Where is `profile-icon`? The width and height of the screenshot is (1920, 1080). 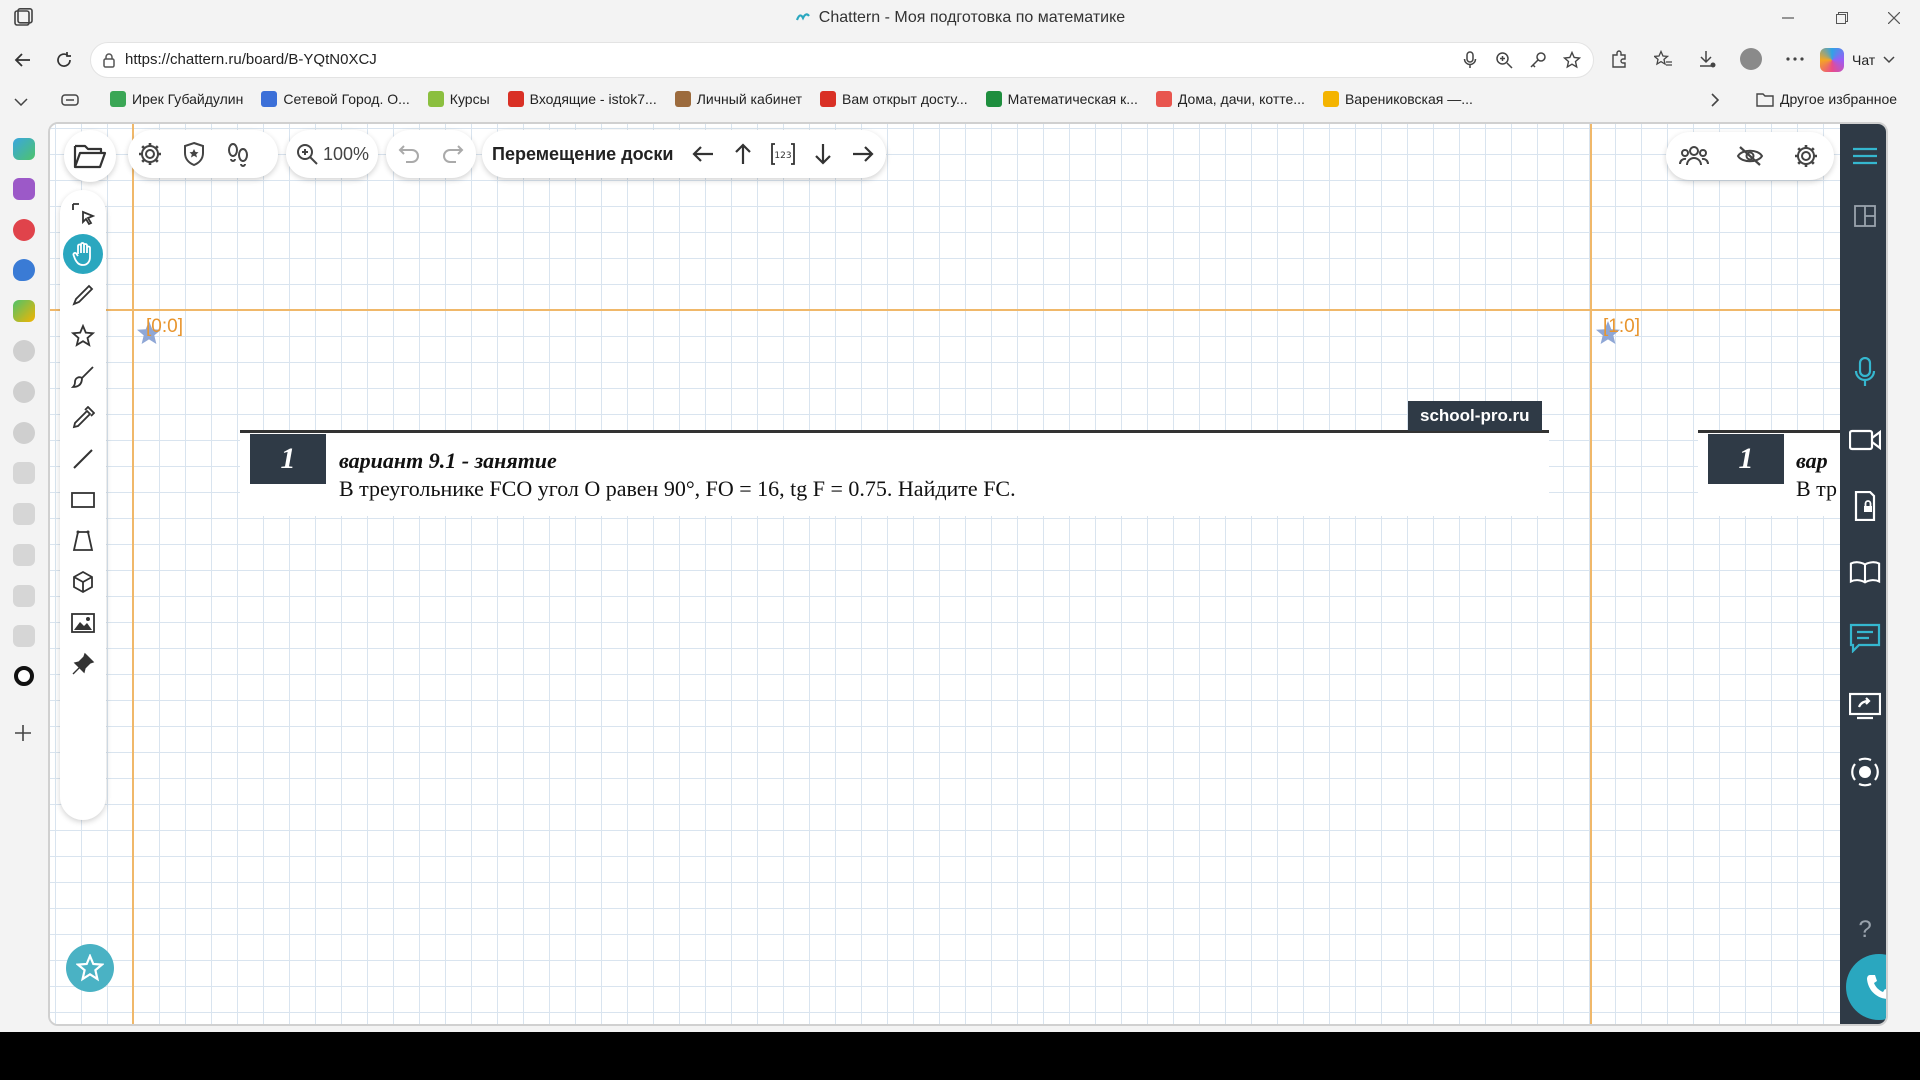
profile-icon is located at coordinates (1751, 59).